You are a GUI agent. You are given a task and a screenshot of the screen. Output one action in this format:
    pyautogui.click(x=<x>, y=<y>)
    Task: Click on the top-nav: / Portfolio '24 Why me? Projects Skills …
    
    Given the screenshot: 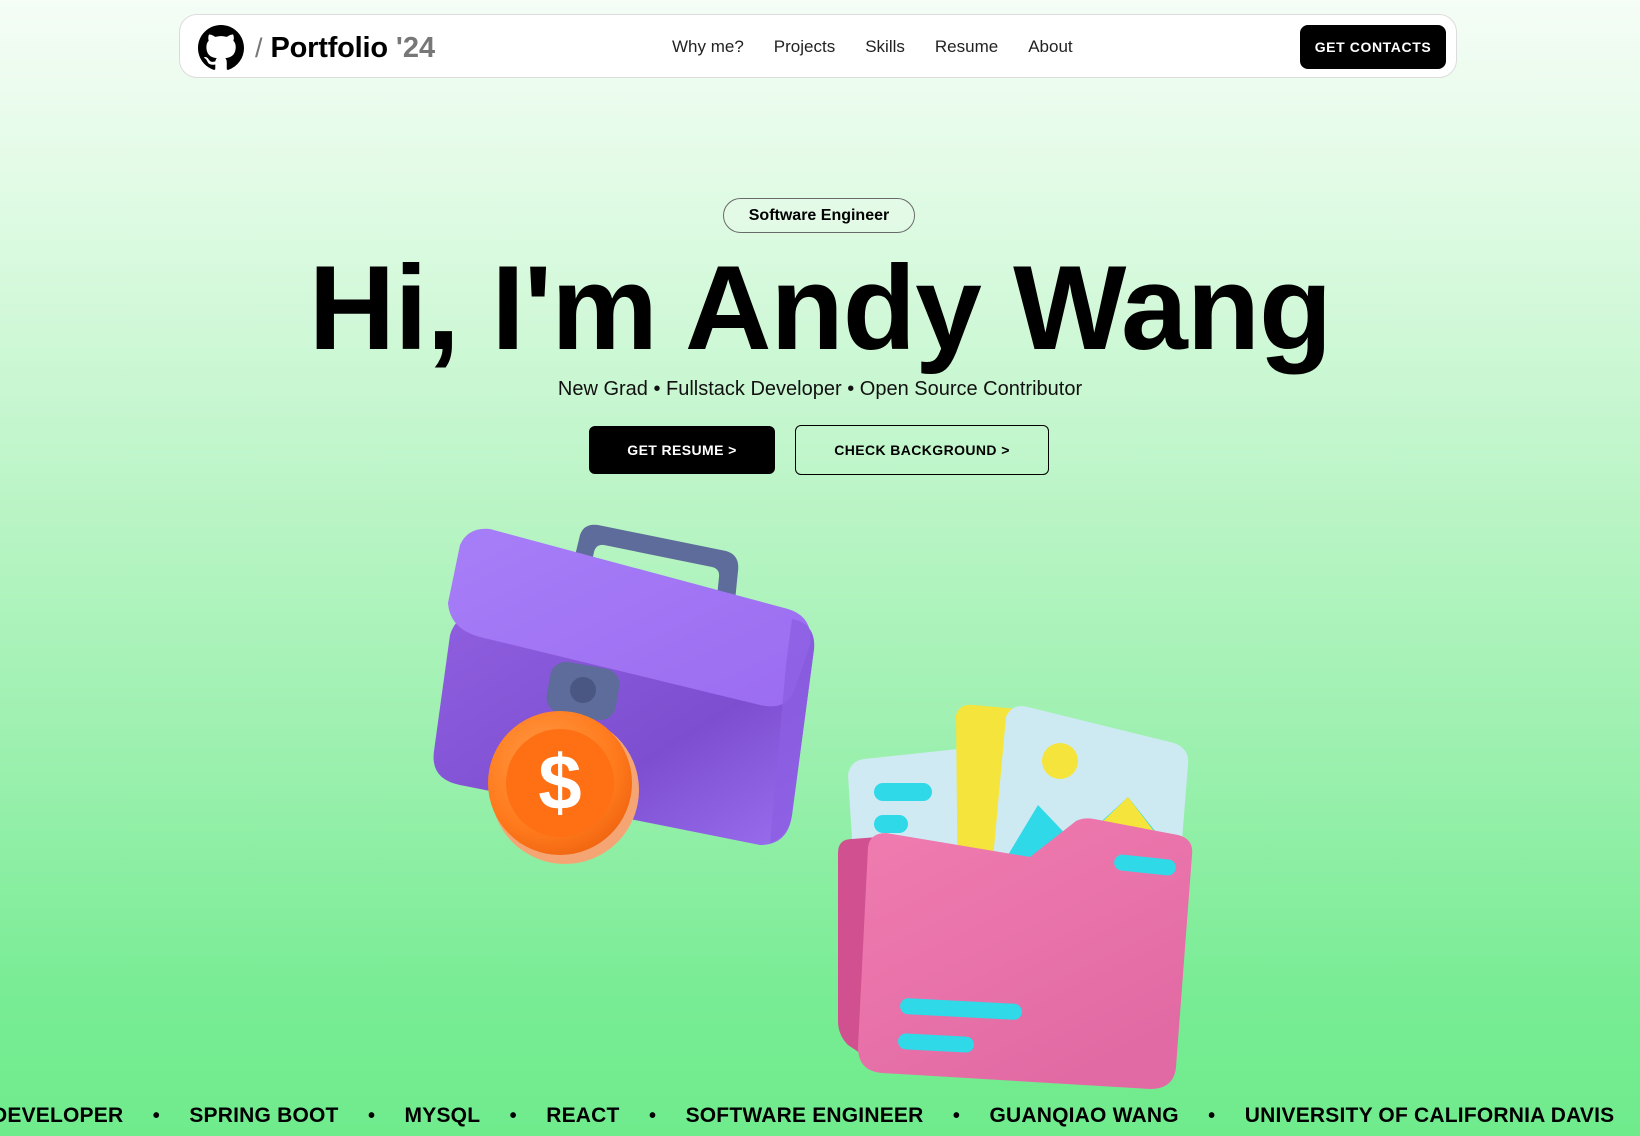 What is the action you would take?
    pyautogui.click(x=818, y=46)
    